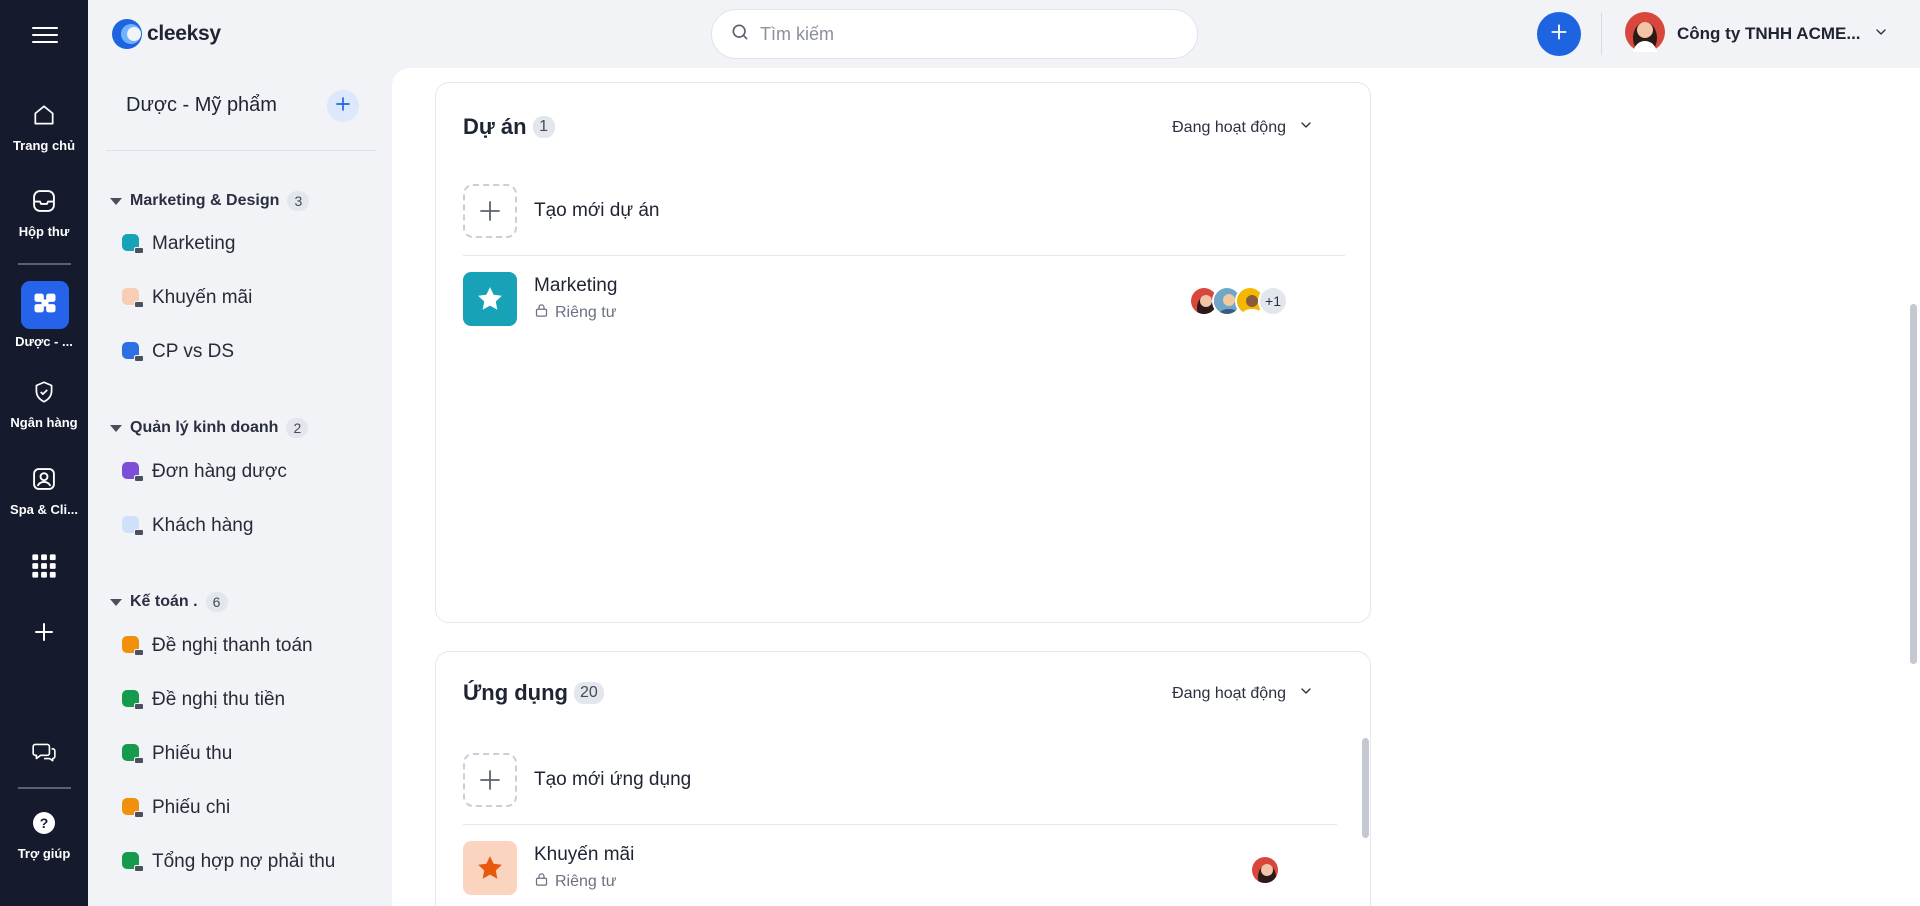 This screenshot has width=1920, height=906. I want to click on sidebar-item-de-nghi-thu-tien: Đề nghị thu tiền, so click(203, 700).